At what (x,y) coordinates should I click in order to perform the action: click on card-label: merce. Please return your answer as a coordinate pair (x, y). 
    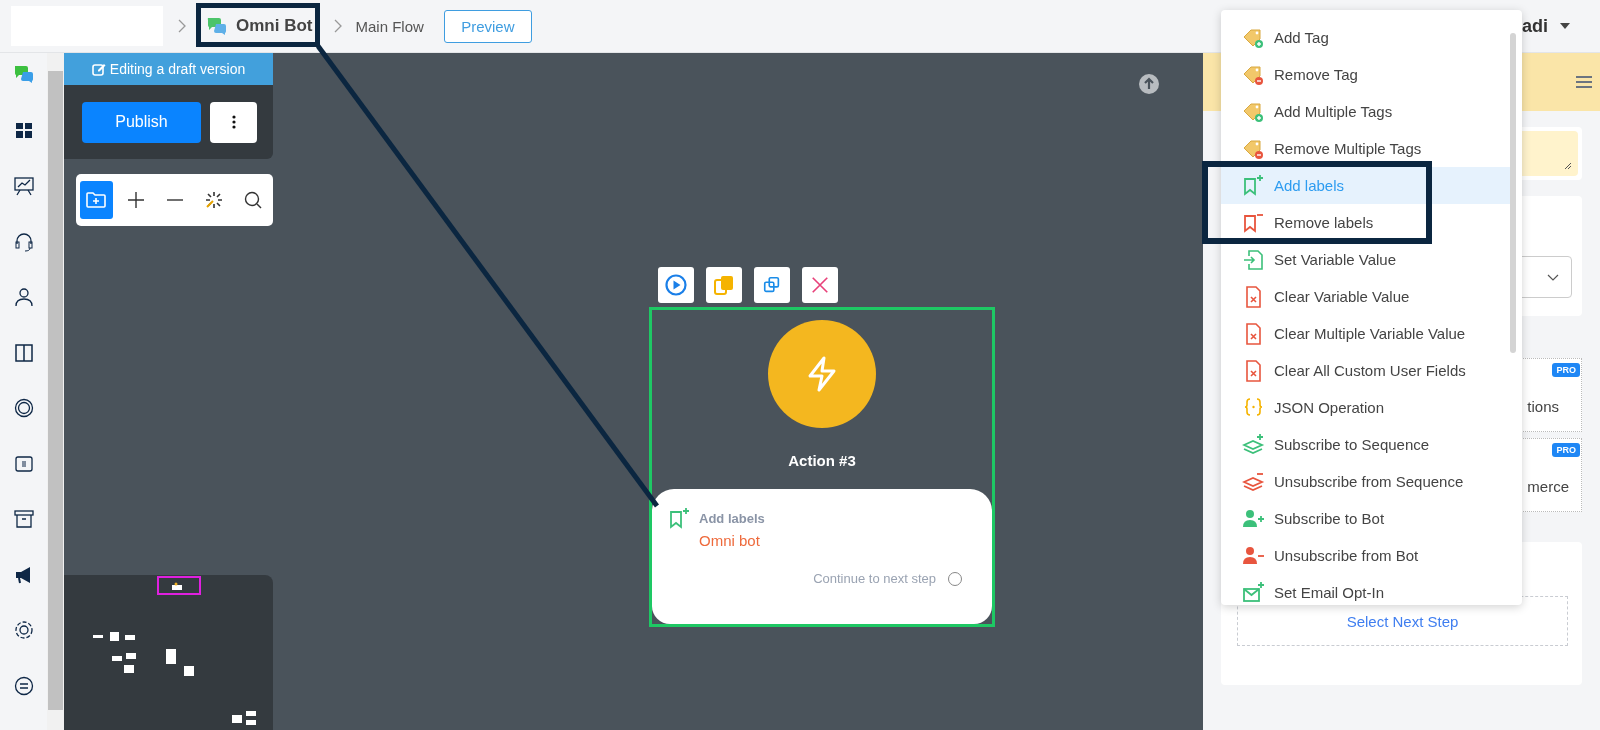
    Looking at the image, I should click on (1548, 486).